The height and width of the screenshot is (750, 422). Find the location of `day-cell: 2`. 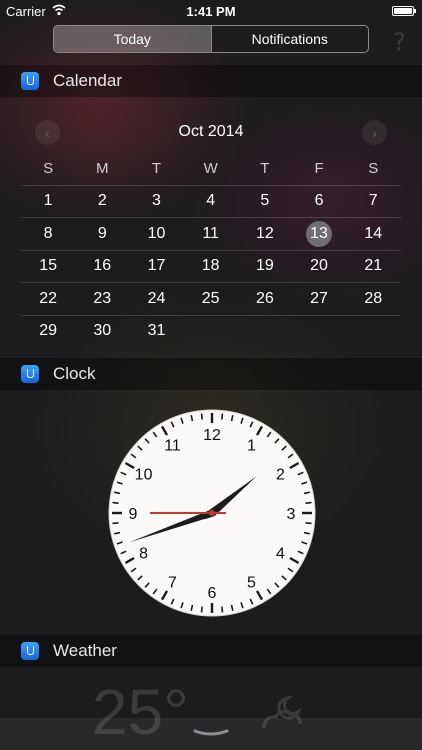

day-cell: 2 is located at coordinates (102, 202).